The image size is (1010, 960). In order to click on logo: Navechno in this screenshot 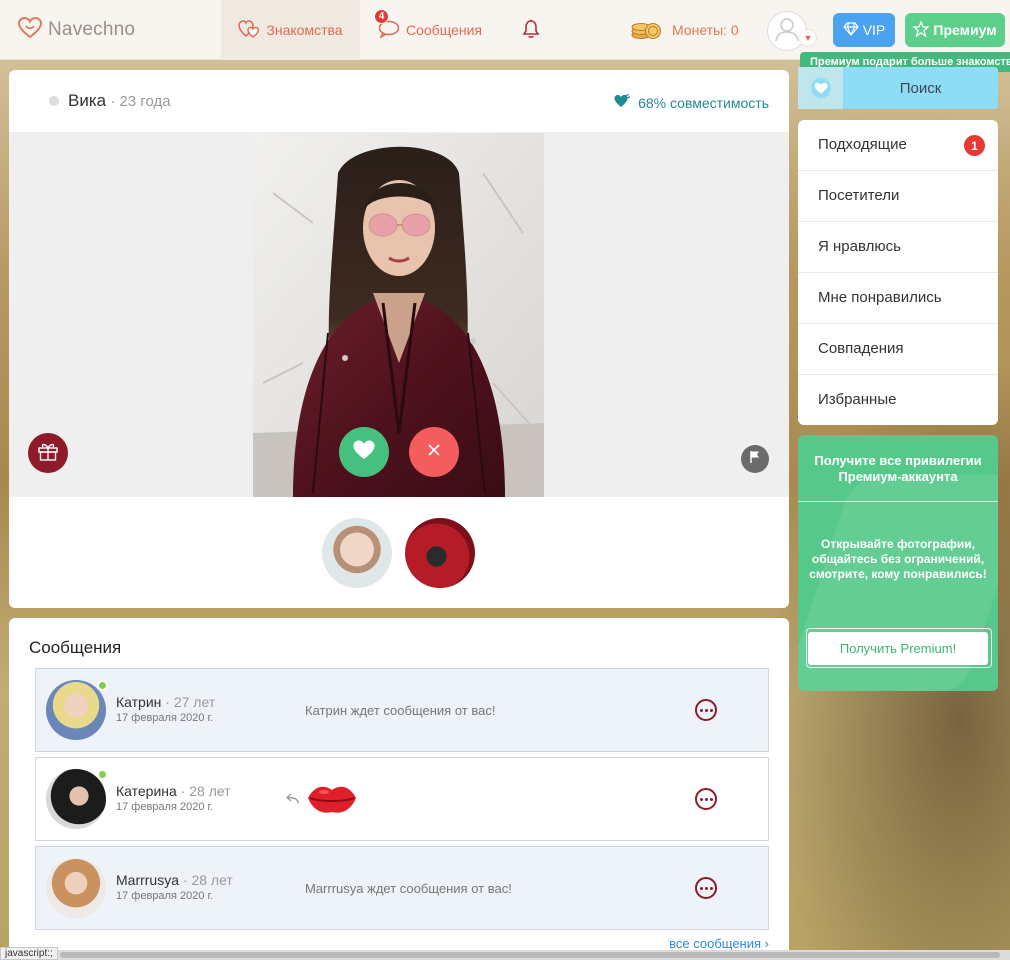, I will do `click(76, 30)`.